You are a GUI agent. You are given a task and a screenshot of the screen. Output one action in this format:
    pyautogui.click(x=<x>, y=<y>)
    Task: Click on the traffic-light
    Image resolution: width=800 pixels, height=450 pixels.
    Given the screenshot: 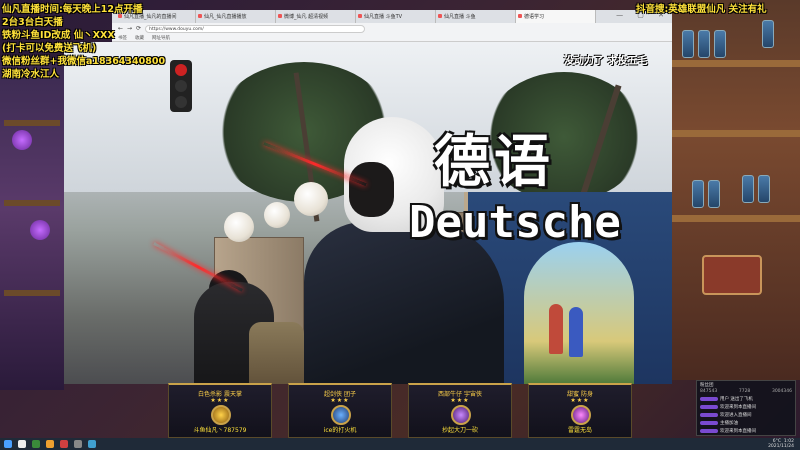 What is the action you would take?
    pyautogui.click(x=181, y=86)
    